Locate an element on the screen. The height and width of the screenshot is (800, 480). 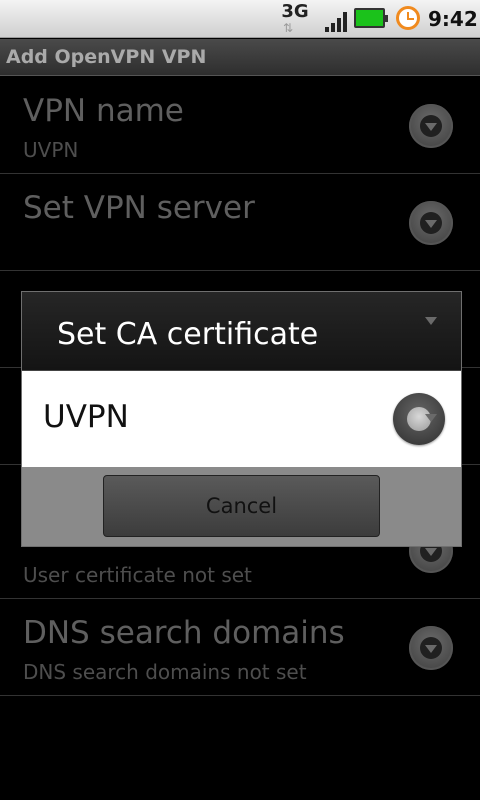
cancel-button: Cancel is located at coordinates (241, 506).